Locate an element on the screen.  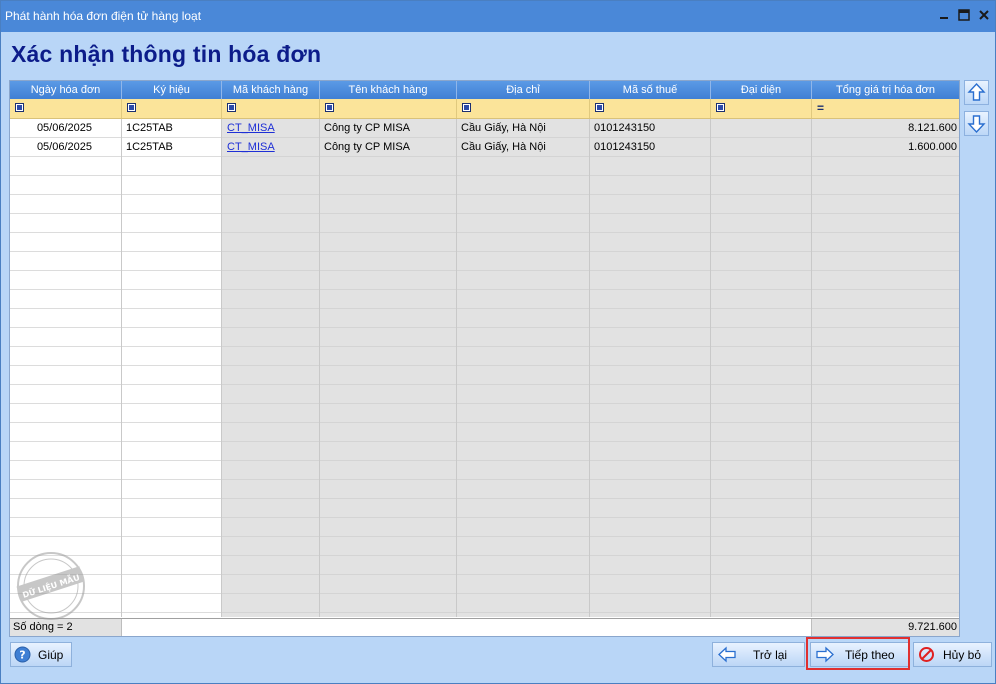
arrow-down-icon is located at coordinates (976, 124).